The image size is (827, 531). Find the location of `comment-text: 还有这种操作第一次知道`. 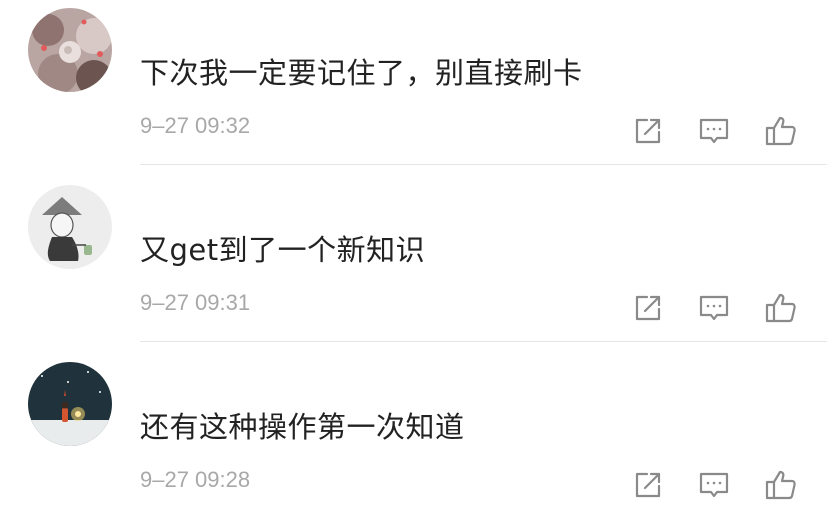

comment-text: 还有这种操作第一次知道 is located at coordinates (302, 427).